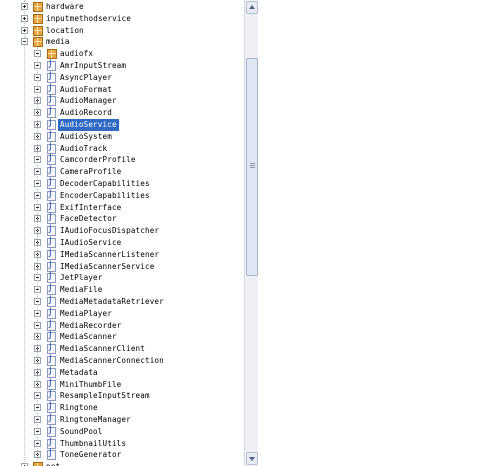 Image resolution: width=500 pixels, height=466 pixels. What do you see at coordinates (107, 266) in the screenshot?
I see `tree-item-label: IMediaScannerService` at bounding box center [107, 266].